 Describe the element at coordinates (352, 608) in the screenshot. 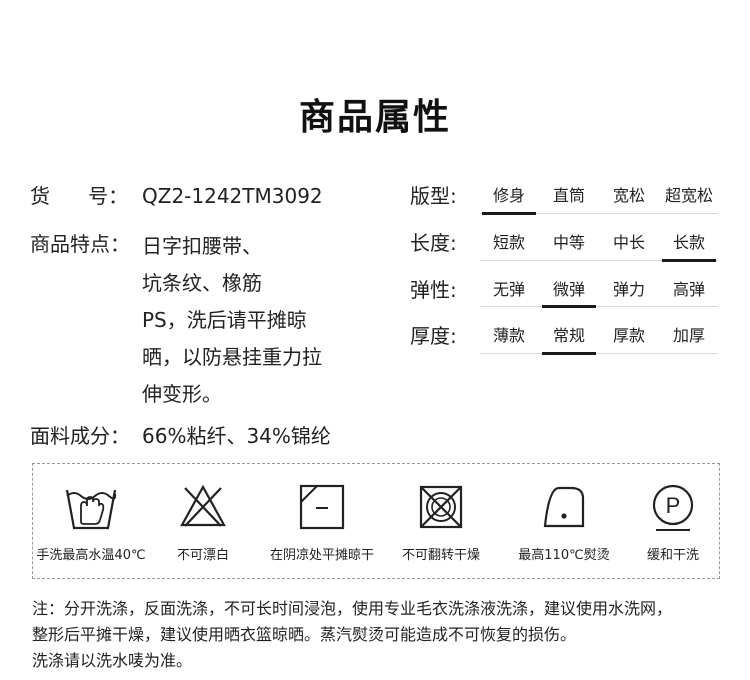

I see `care-note-line: 注：分开洗涤，反面洗涤，不可长时间浸泡，使用专业毛衣洗涤液洗涤，建议使用水洗网，` at that location.